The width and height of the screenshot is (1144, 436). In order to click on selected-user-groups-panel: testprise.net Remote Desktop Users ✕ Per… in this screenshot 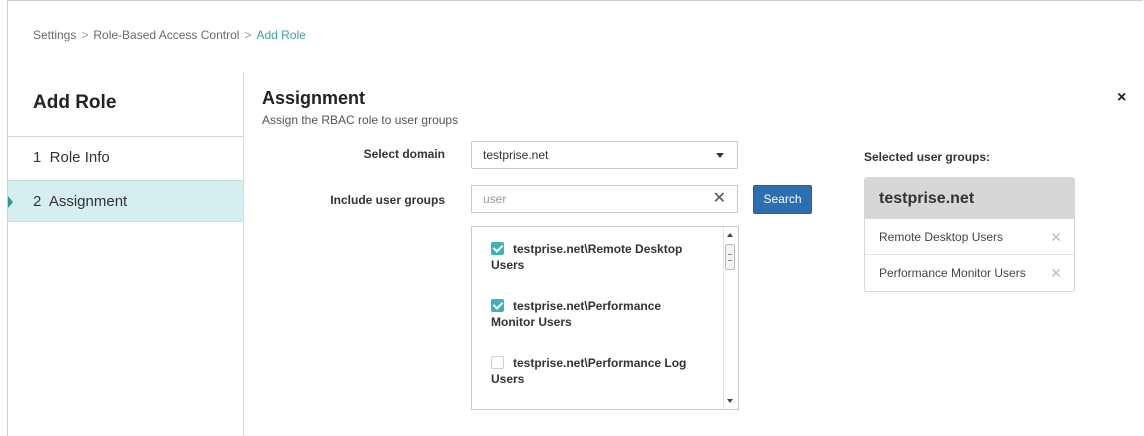, I will do `click(969, 234)`.